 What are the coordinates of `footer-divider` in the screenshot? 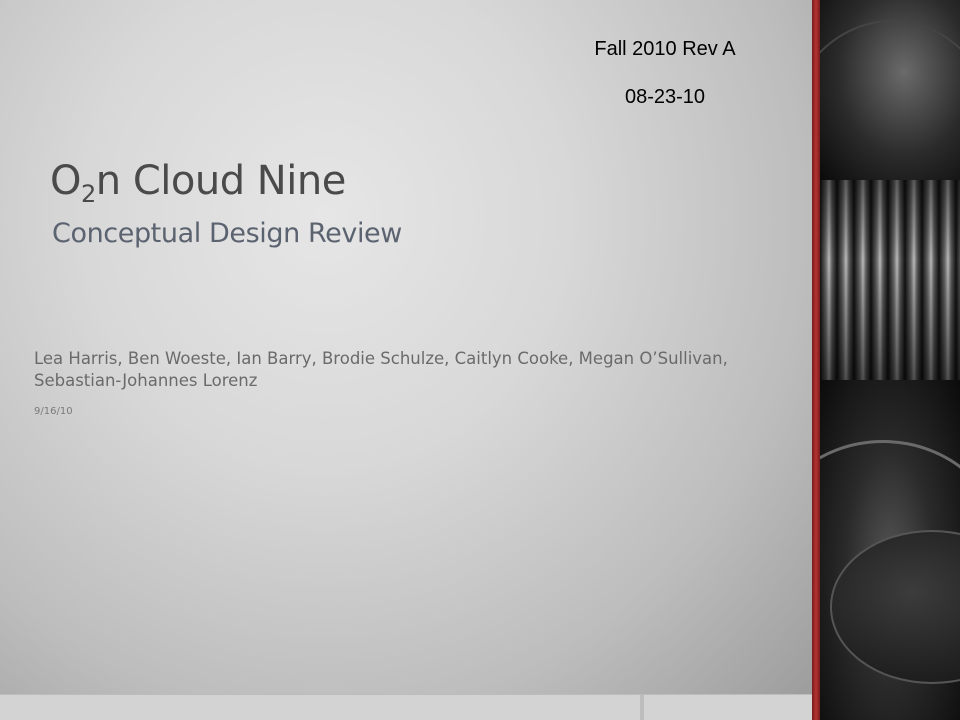 It's located at (642, 707).